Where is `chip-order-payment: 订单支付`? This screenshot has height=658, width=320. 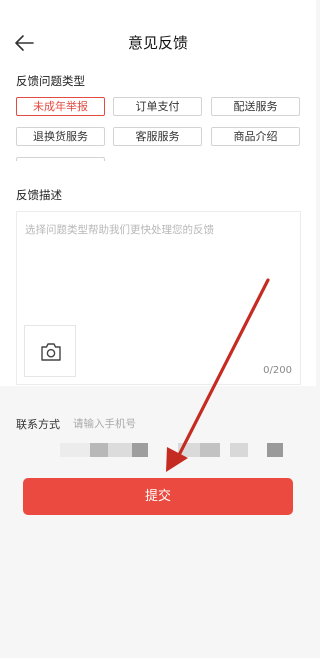 chip-order-payment: 订单支付 is located at coordinates (157, 106).